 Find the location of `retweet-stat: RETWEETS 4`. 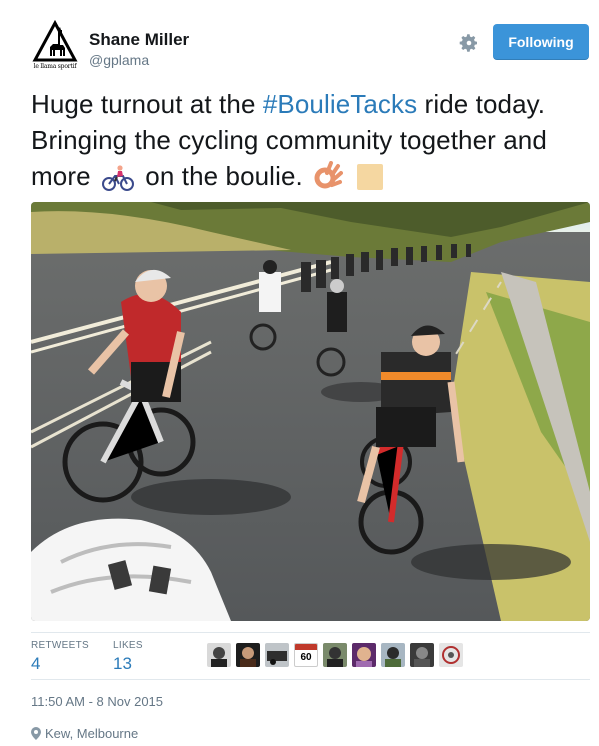

retweet-stat: RETWEETS 4 is located at coordinates (60, 657).